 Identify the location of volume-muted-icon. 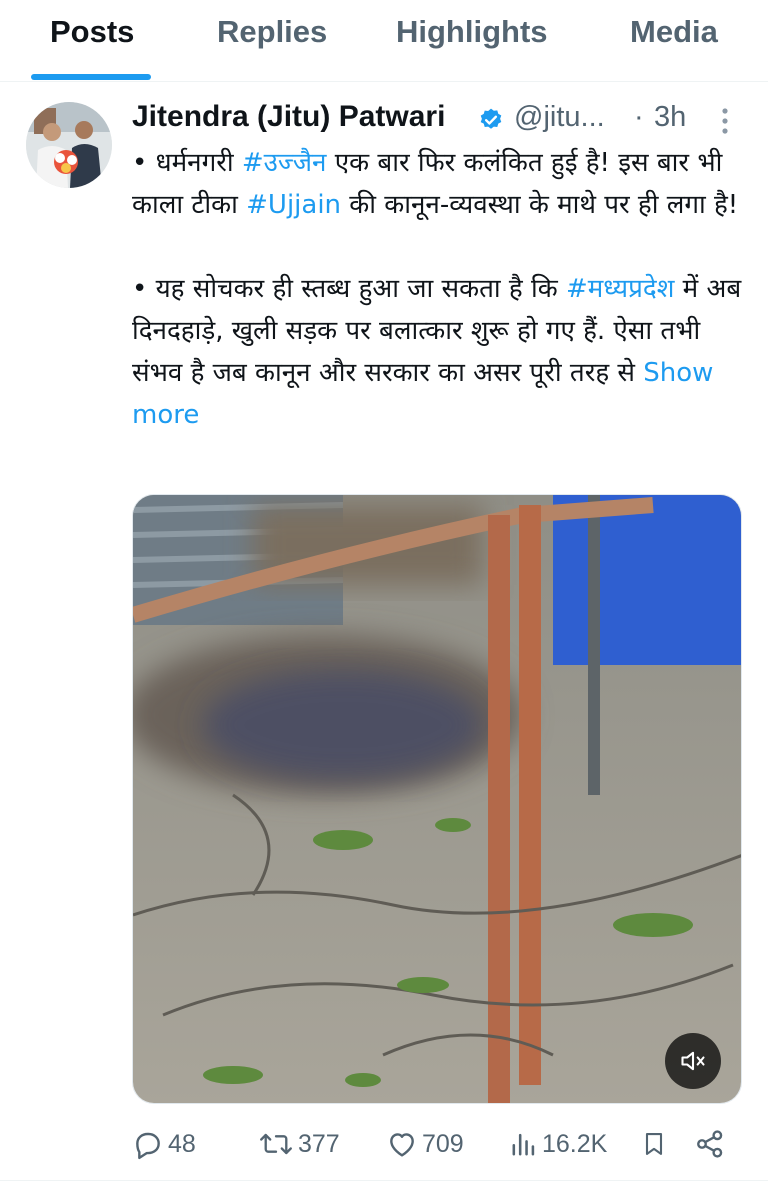
(693, 1061).